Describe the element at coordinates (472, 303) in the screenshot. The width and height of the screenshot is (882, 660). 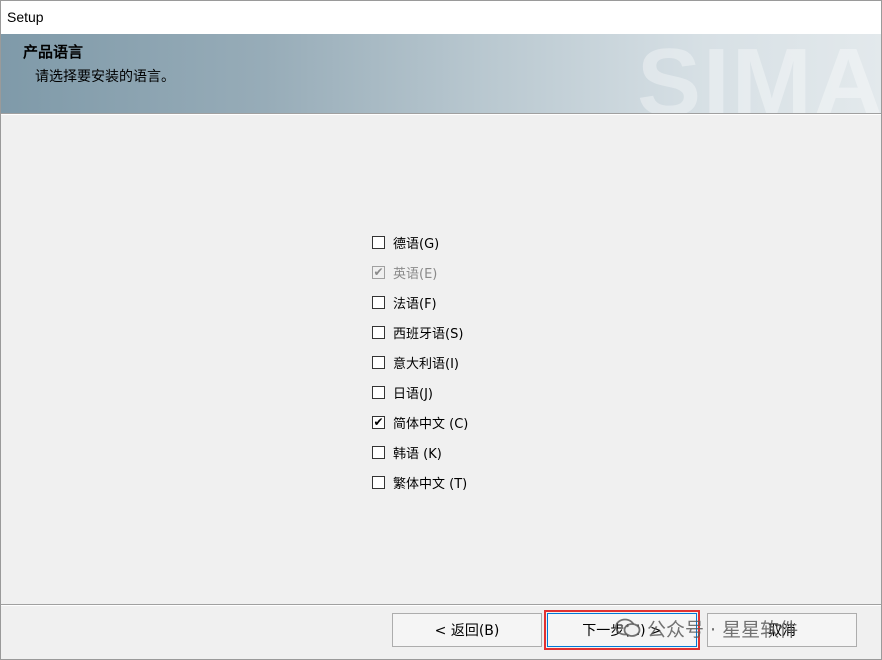
I see `language-option-french: 法语(F)` at that location.